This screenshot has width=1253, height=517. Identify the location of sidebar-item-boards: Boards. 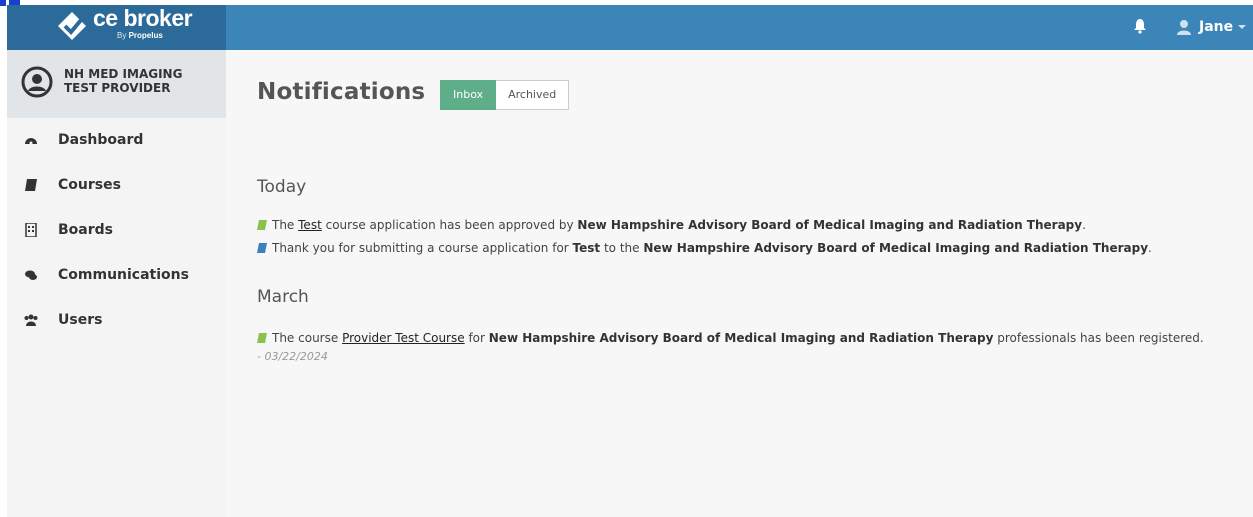
(116, 230).